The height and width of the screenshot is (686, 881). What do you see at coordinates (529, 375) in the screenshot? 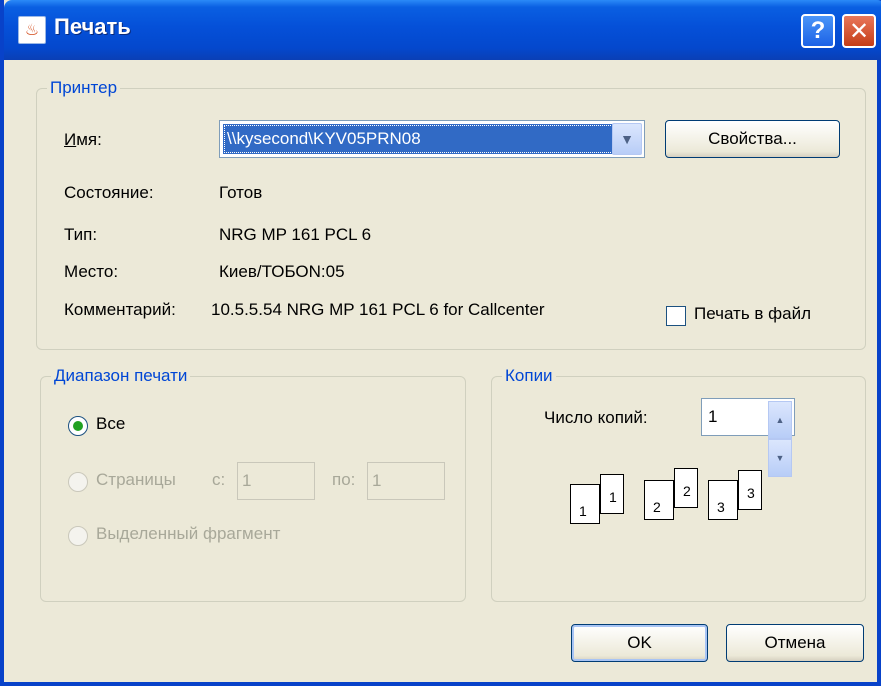
I see `copies-legend: Копии` at bounding box center [529, 375].